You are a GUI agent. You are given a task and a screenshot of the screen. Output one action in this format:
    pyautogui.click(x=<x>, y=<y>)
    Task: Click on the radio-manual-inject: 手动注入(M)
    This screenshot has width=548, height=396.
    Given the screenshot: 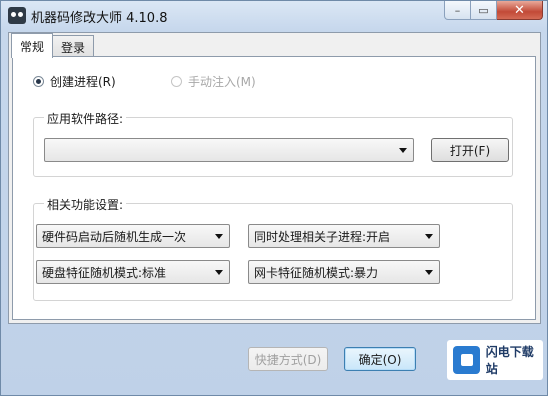 What is the action you would take?
    pyautogui.click(x=213, y=81)
    